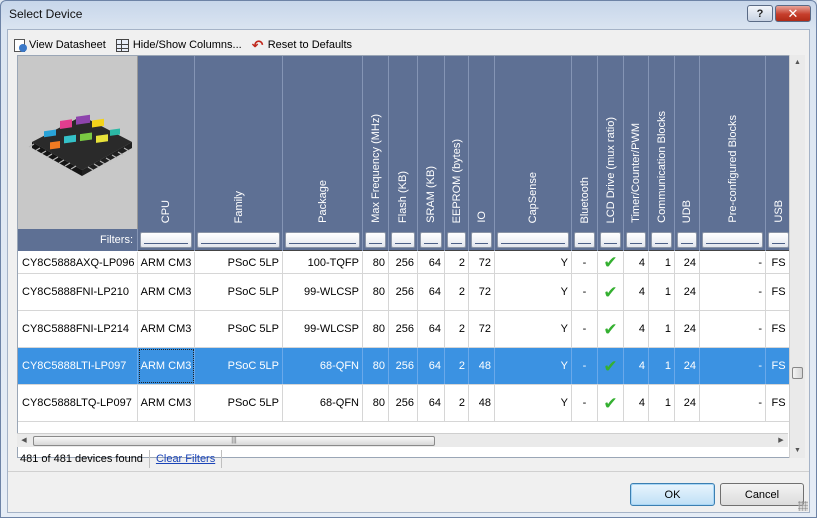 This screenshot has width=817, height=518. I want to click on column-header-timer: Timer/Counter/PWM, so click(636, 142).